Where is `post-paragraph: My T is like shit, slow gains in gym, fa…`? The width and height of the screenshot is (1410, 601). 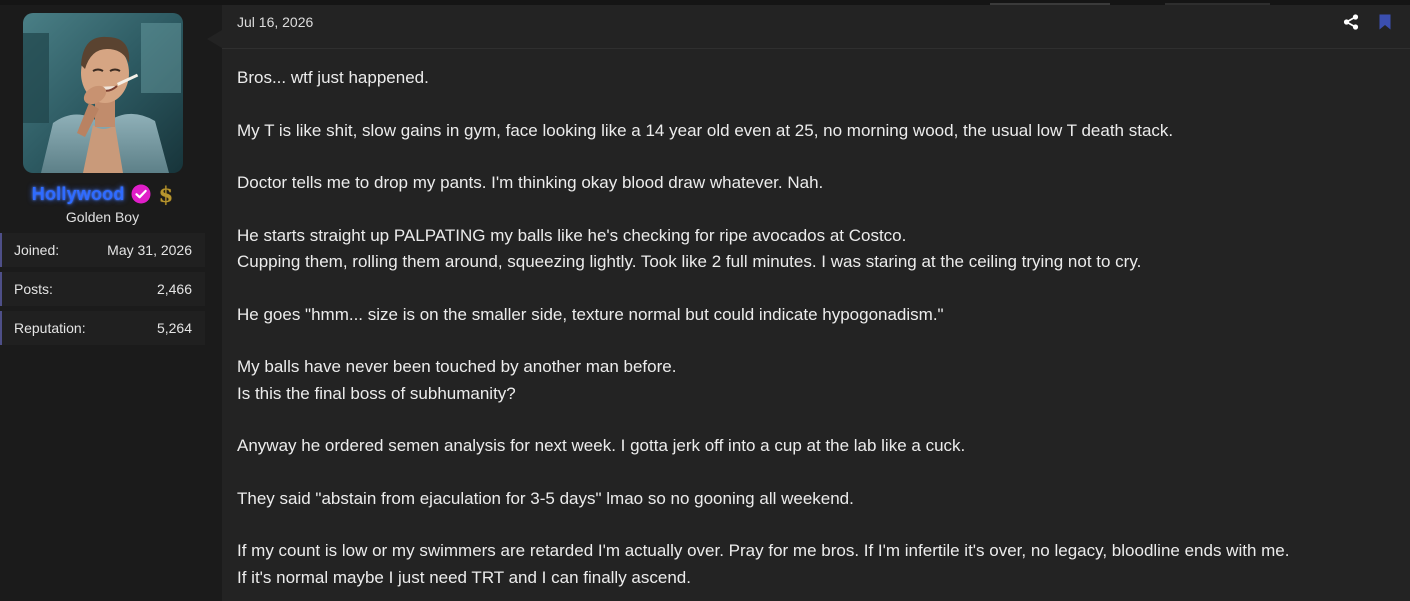
post-paragraph: My T is like shit, slow gains in gym, fa… is located at coordinates (822, 131).